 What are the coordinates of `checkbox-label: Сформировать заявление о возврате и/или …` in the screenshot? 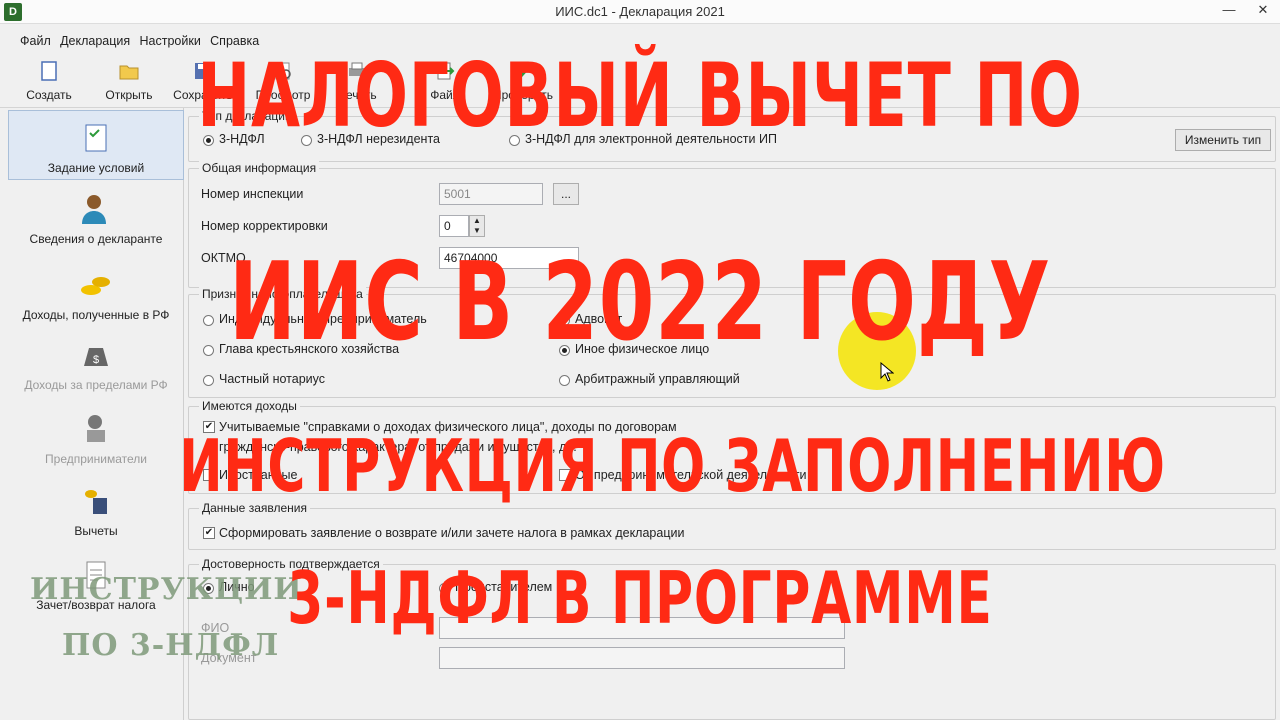 It's located at (452, 533).